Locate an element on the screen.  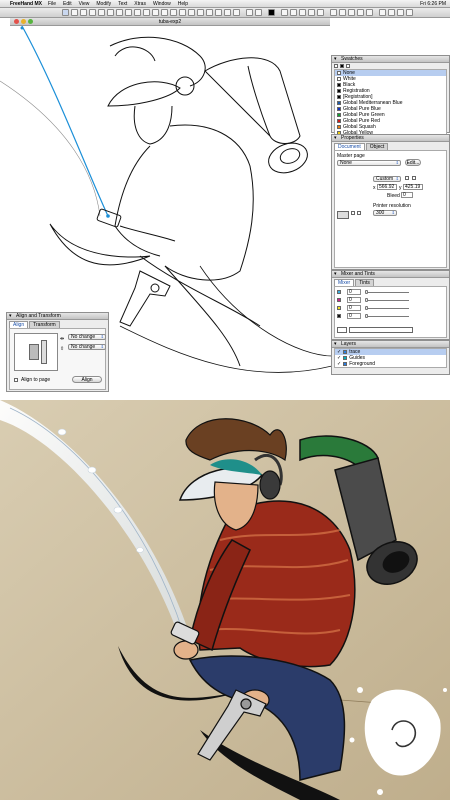
rectangle-tool-icon is located at coordinates (92, 12).